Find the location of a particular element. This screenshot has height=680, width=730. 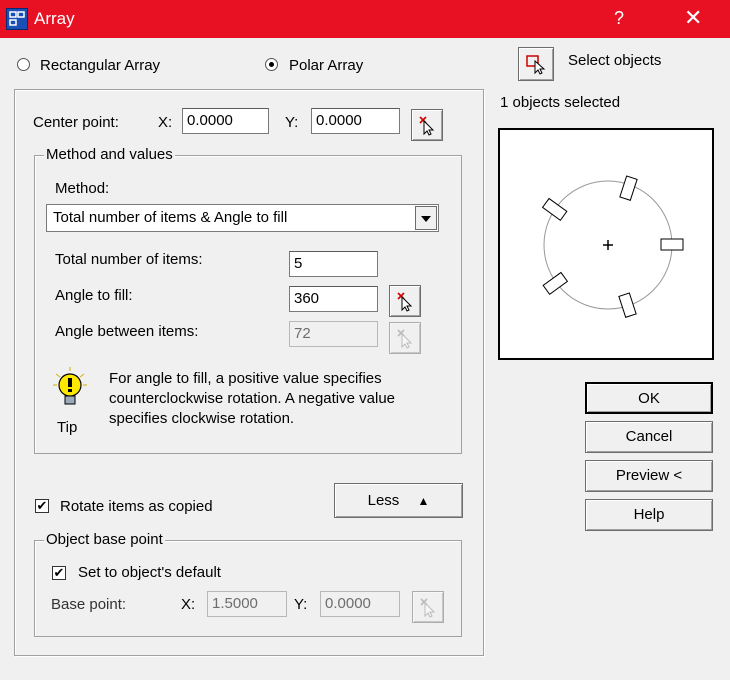

cancel-button: Cancel is located at coordinates (649, 437).